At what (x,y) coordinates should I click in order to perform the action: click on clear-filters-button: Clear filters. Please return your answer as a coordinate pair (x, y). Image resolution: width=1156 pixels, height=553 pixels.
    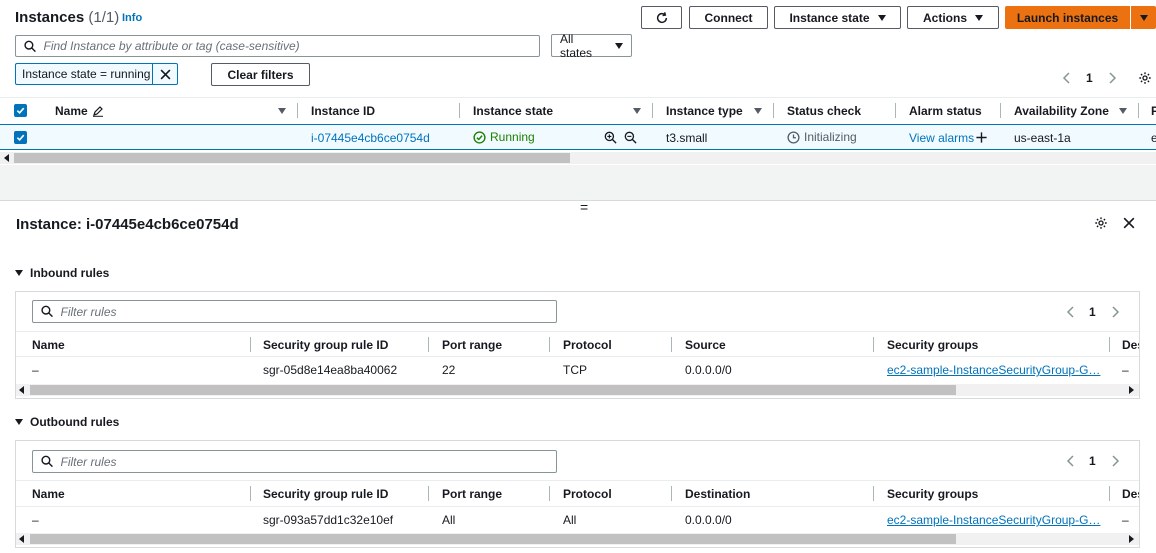
    Looking at the image, I should click on (260, 74).